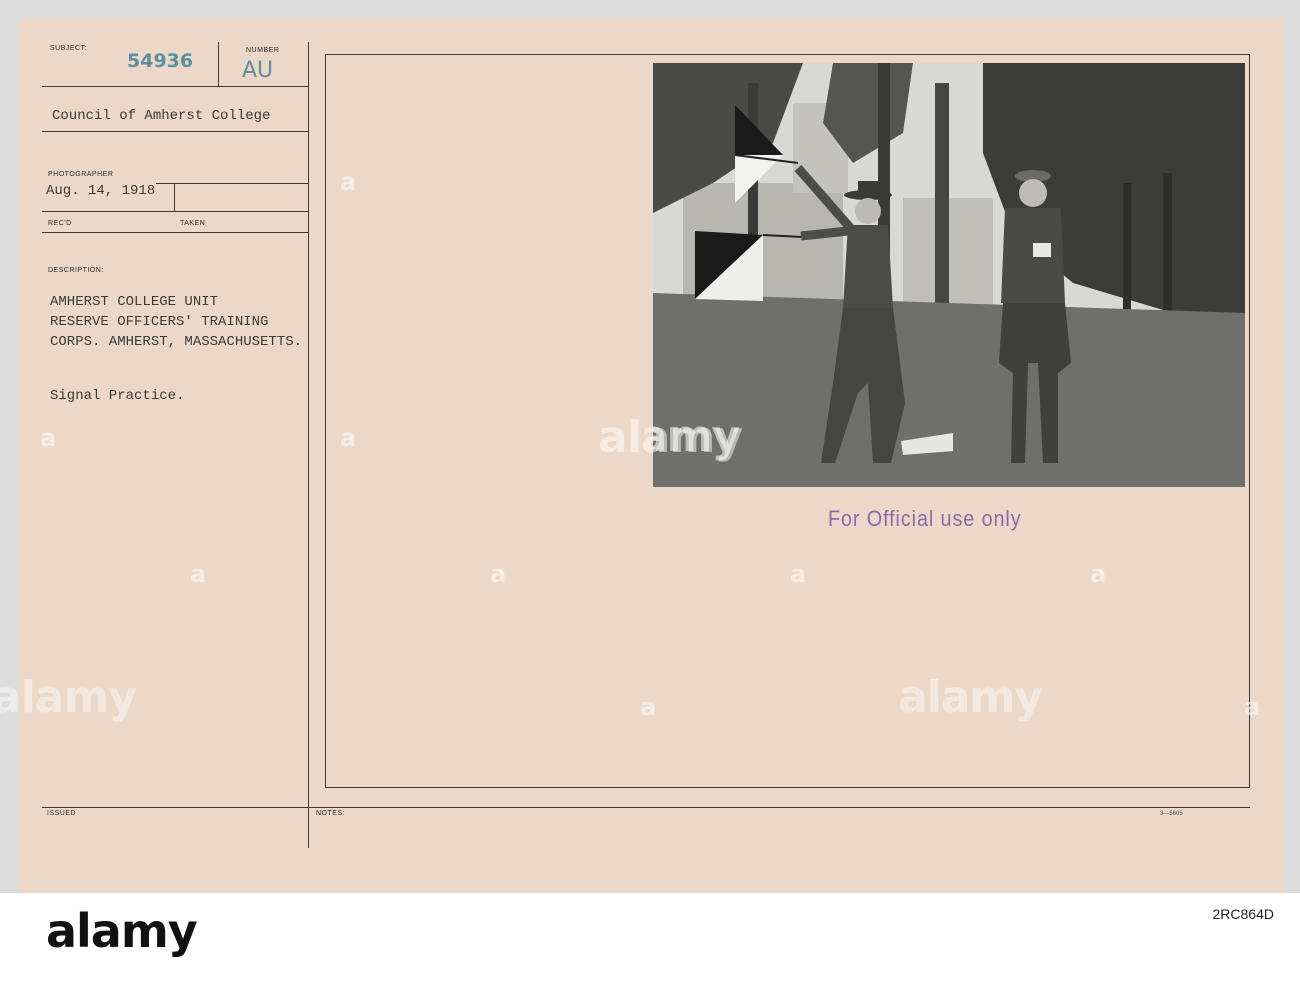 This screenshot has width=1300, height=983. Describe the element at coordinates (868, 188) in the screenshot. I see `campaign-hat-crown` at that location.